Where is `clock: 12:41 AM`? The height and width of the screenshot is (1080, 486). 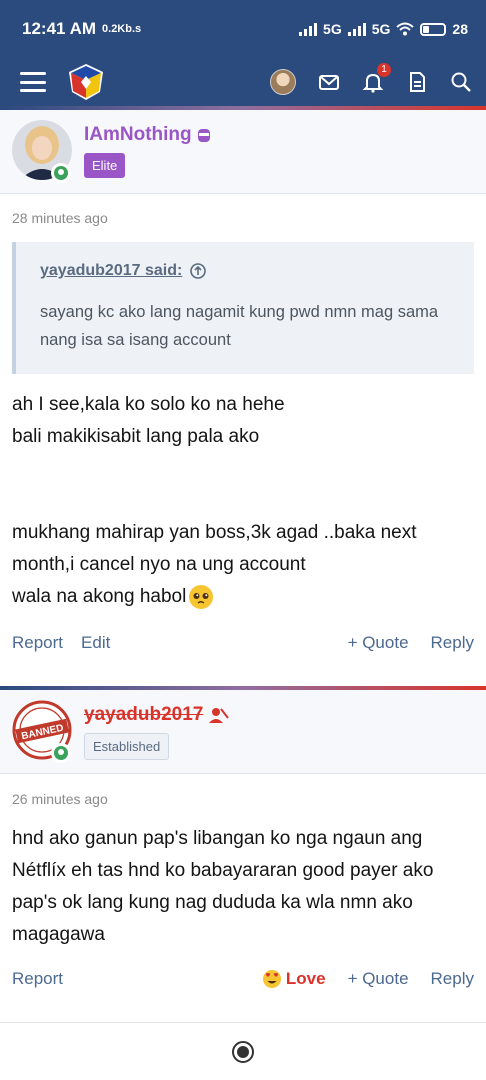
clock: 12:41 AM is located at coordinates (59, 28).